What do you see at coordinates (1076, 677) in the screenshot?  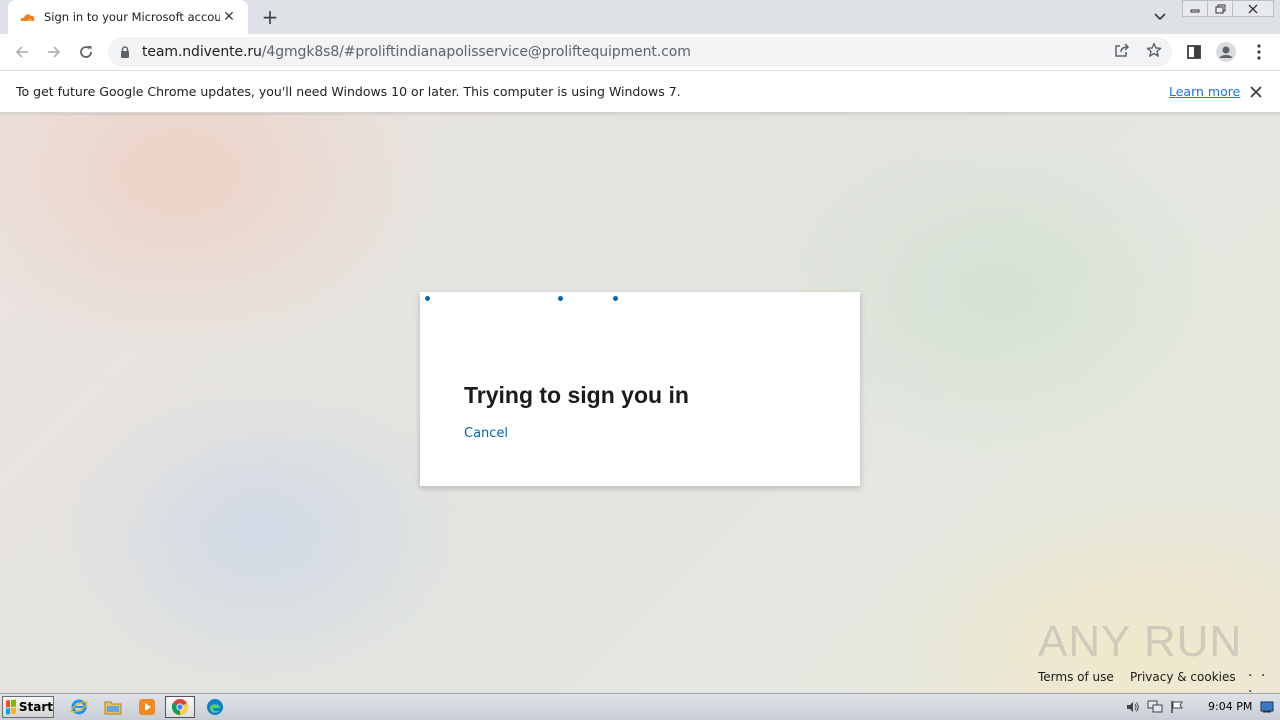 I see `terms-of-use-link: Terms of use` at bounding box center [1076, 677].